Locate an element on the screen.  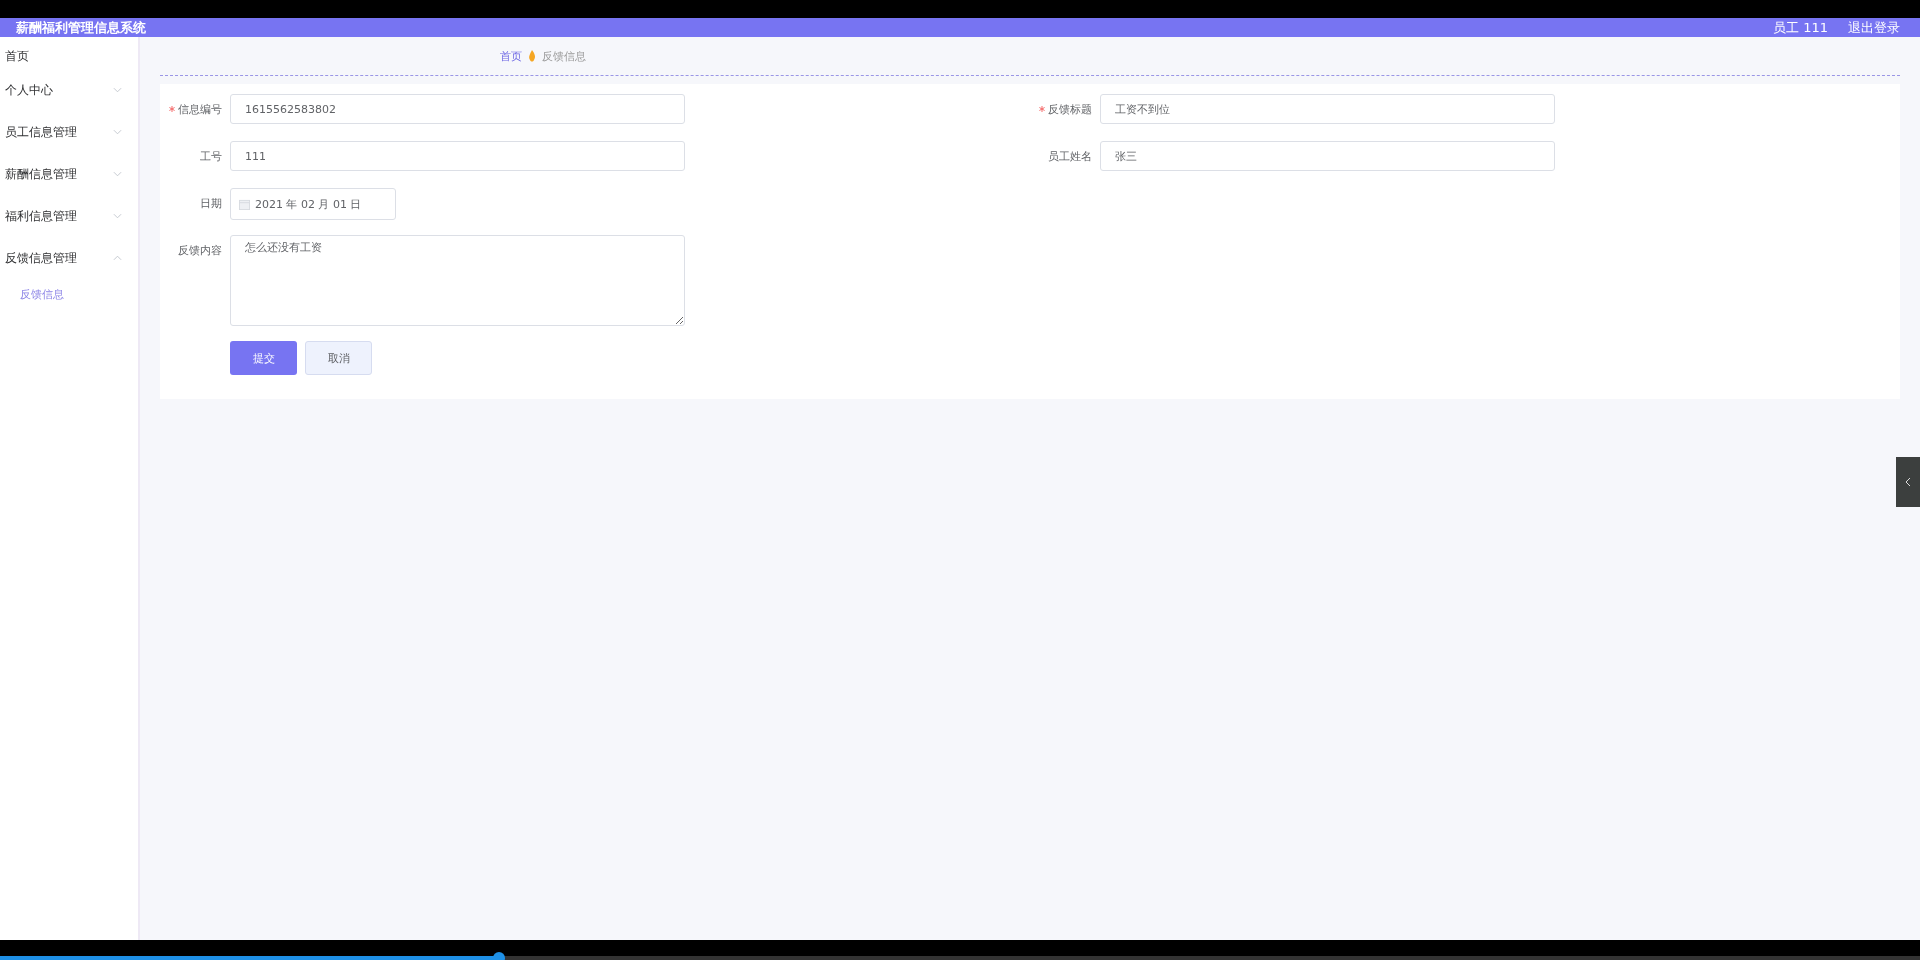
calendar-icon is located at coordinates (244, 204).